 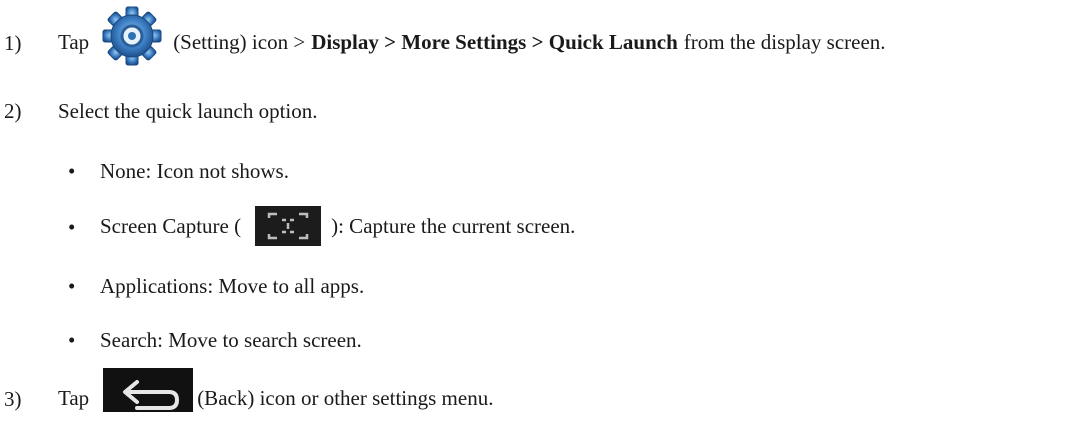 What do you see at coordinates (494, 41) in the screenshot?
I see `menu-path: Display > More Settings > Quick Launch` at bounding box center [494, 41].